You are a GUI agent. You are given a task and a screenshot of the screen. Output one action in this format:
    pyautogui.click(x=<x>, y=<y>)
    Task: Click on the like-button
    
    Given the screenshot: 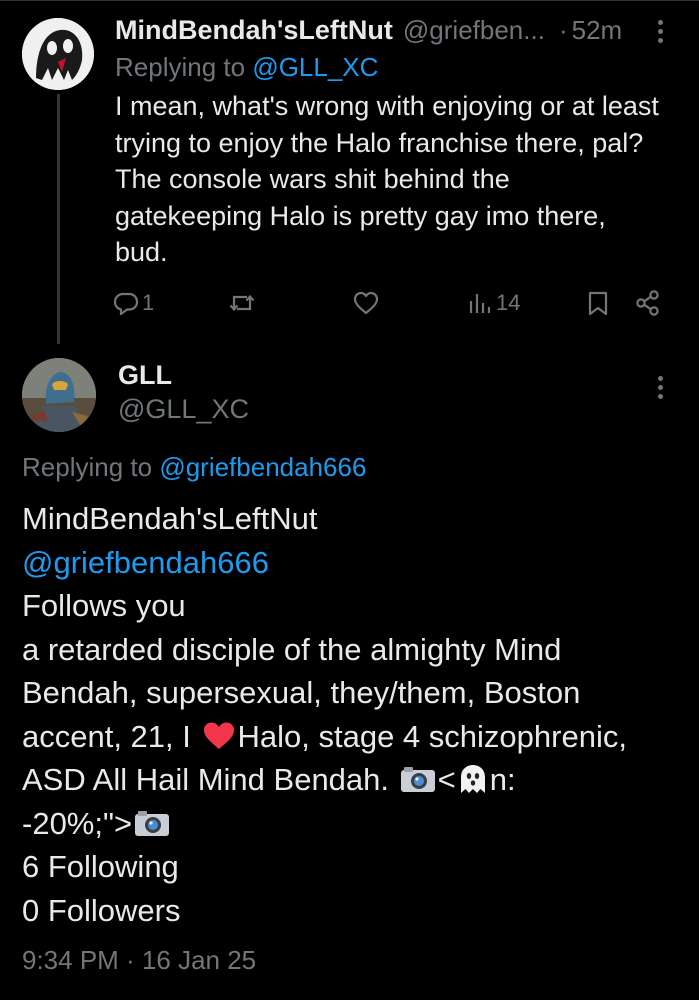 What is the action you would take?
    pyautogui.click(x=366, y=303)
    